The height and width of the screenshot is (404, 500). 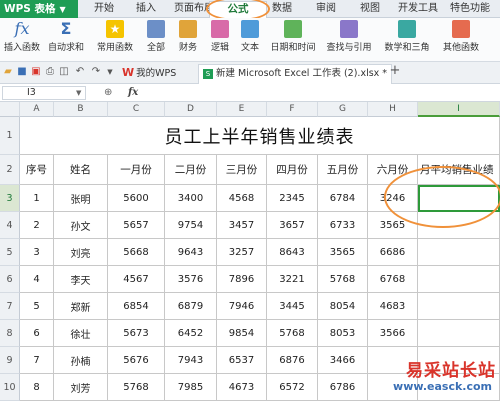 I want to click on table-cell: 6854, so click(x=136, y=306).